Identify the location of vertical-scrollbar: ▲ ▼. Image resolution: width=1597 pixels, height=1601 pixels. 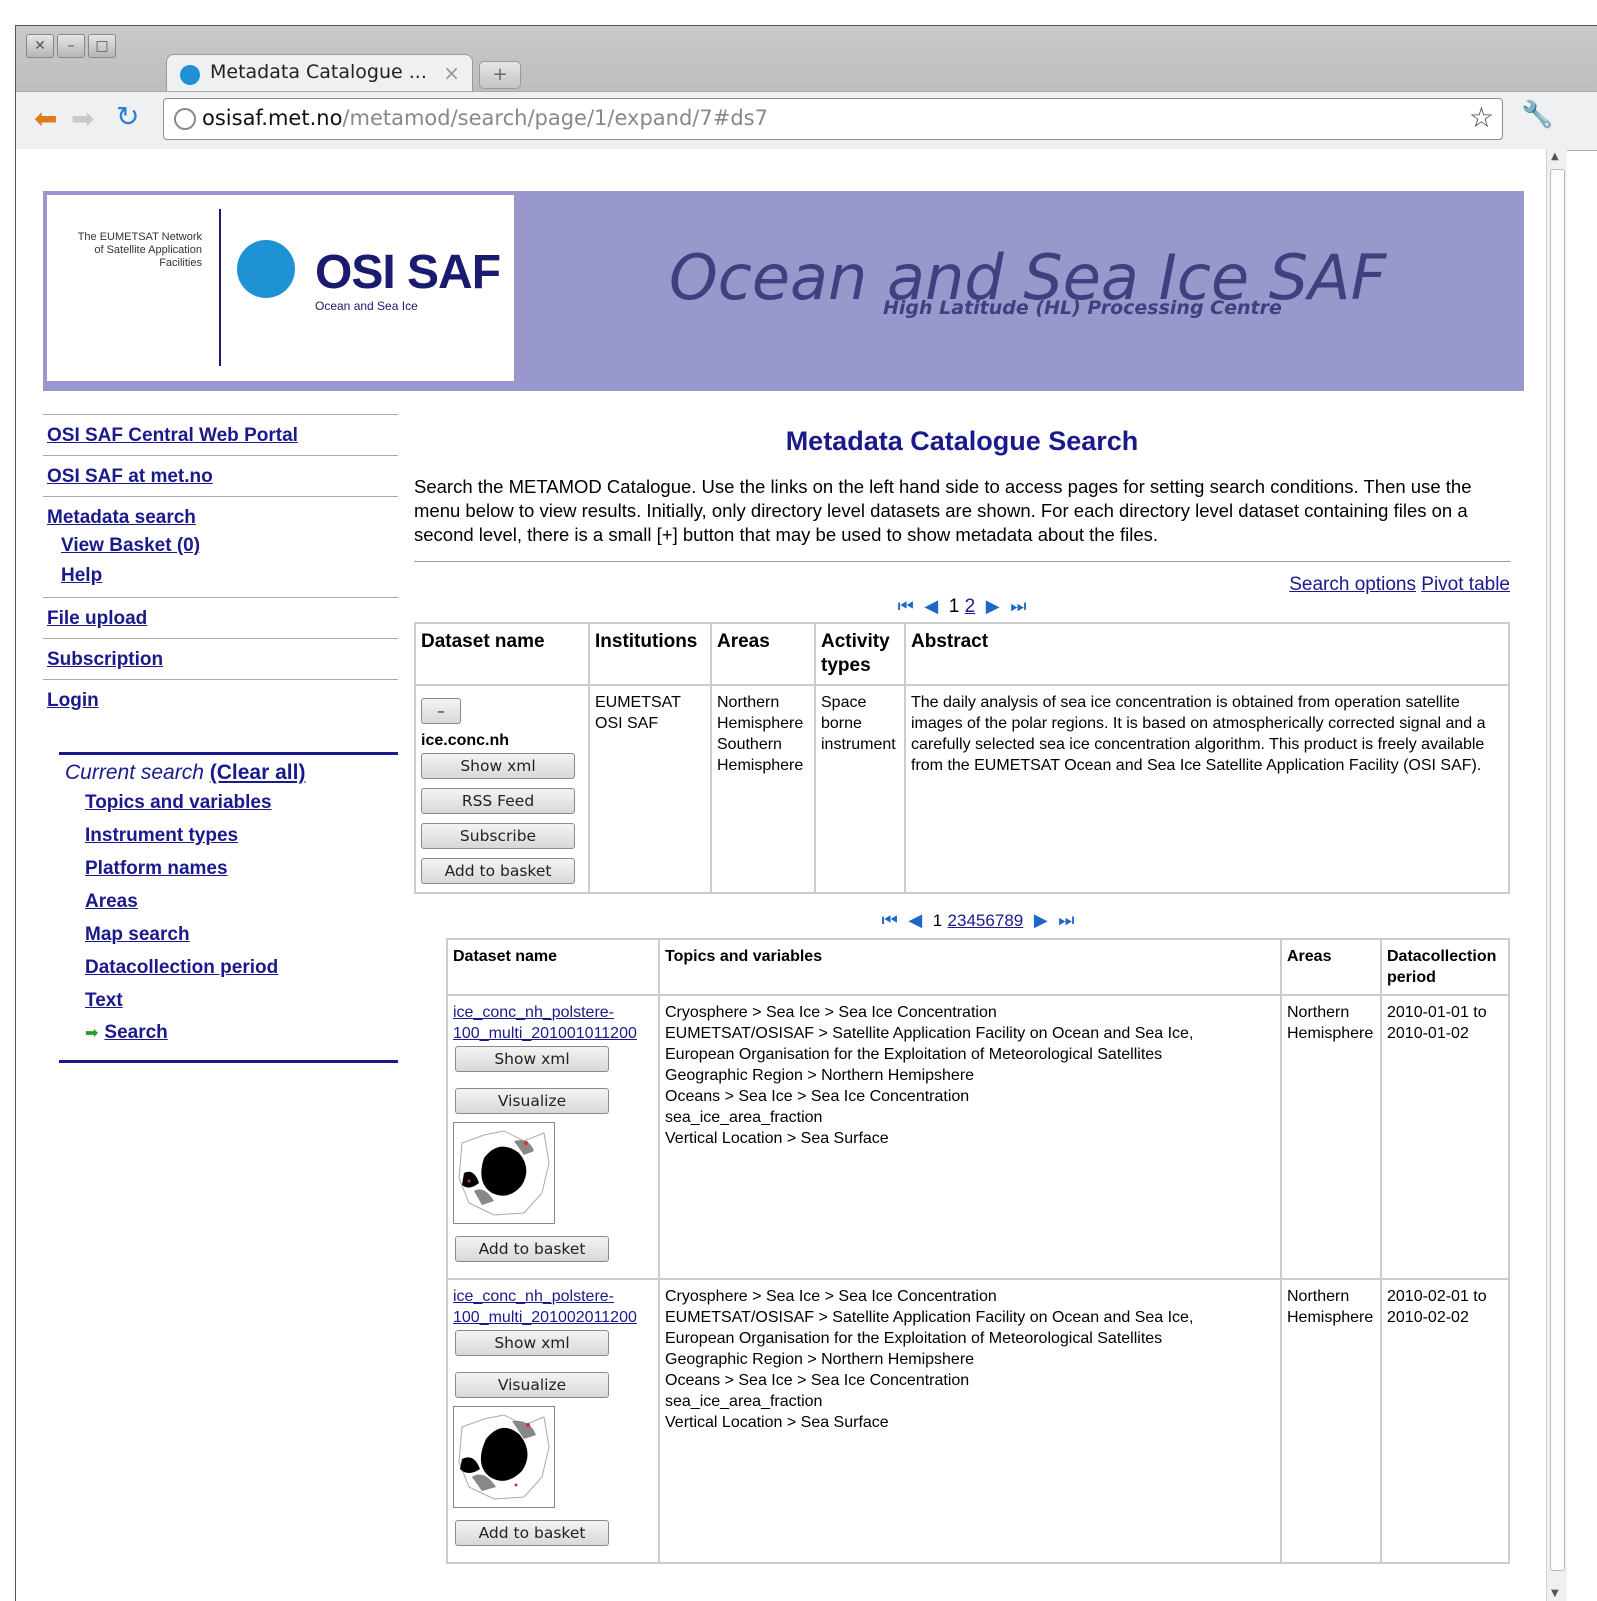
(1556, 875).